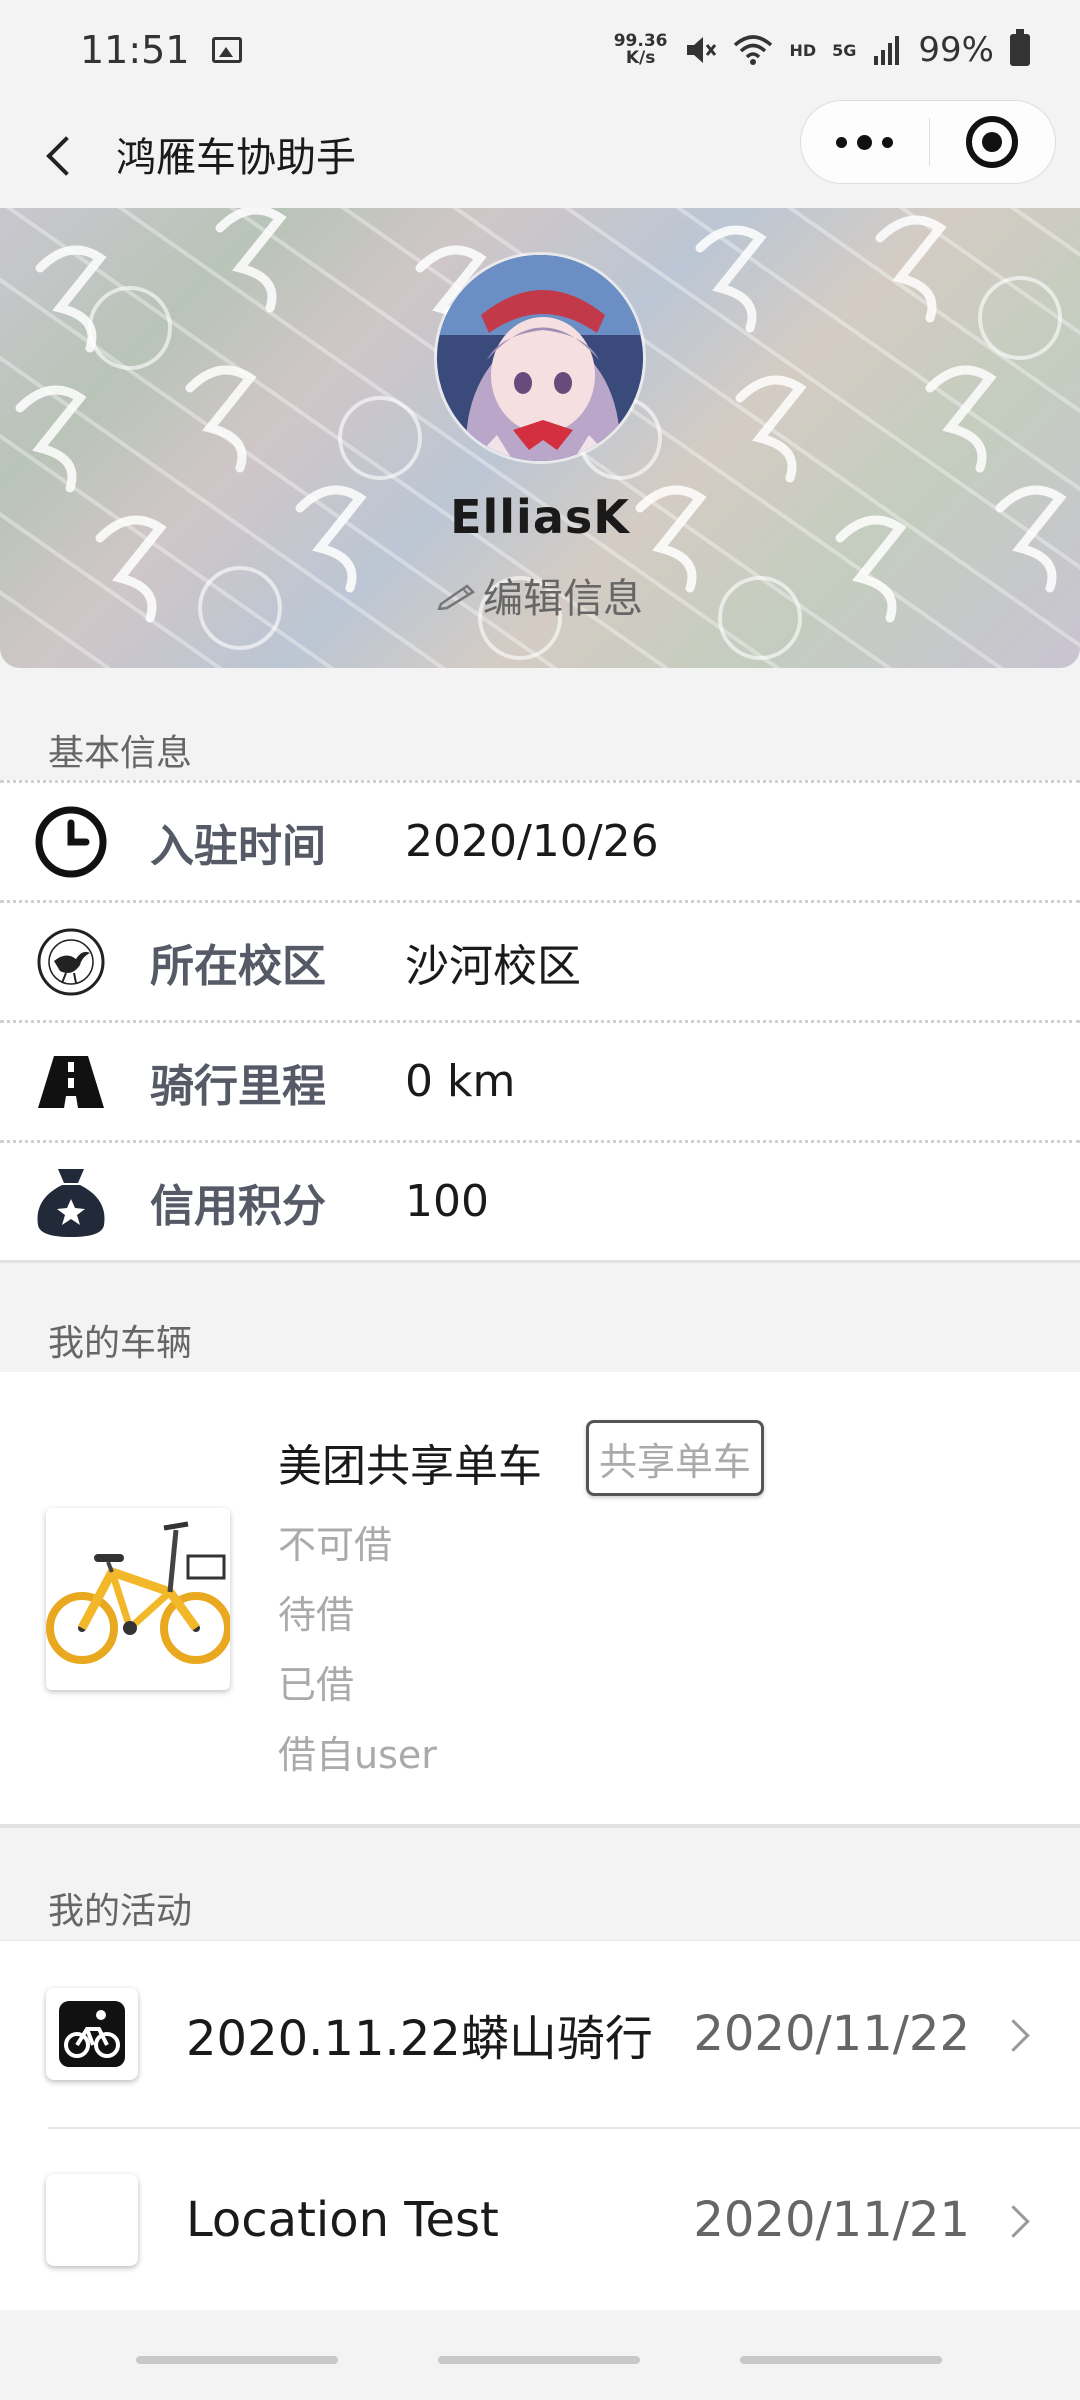 This screenshot has height=2400, width=1080. Describe the element at coordinates (640, 58) in the screenshot. I see `net-speed-unit: K/s` at that location.